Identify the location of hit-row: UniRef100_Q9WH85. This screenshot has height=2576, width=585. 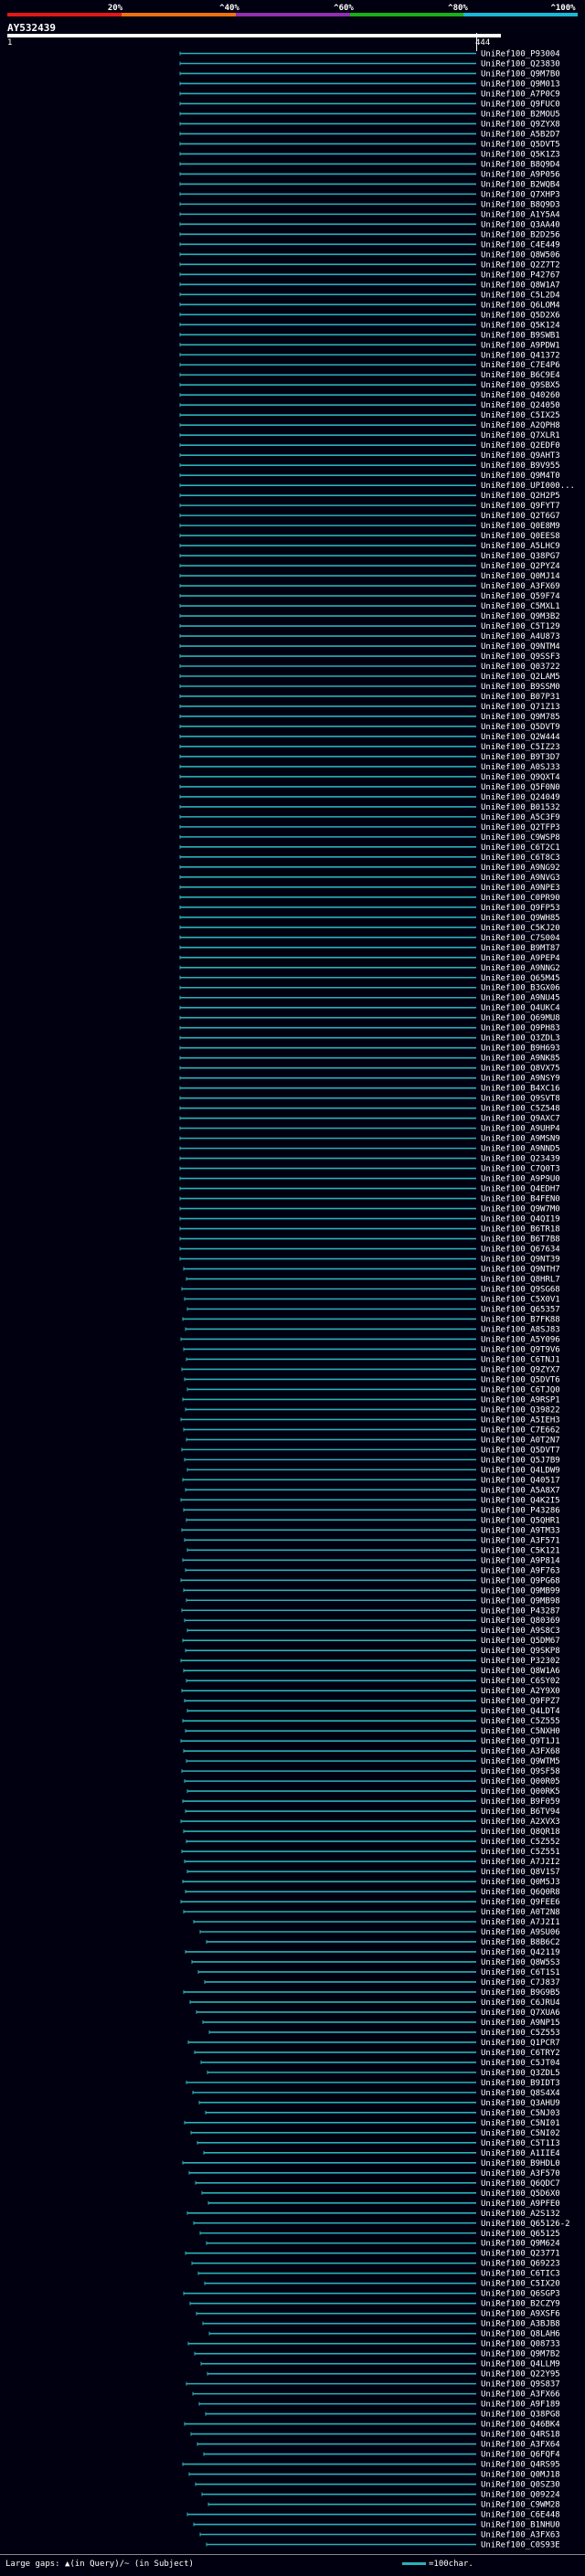
(370, 918).